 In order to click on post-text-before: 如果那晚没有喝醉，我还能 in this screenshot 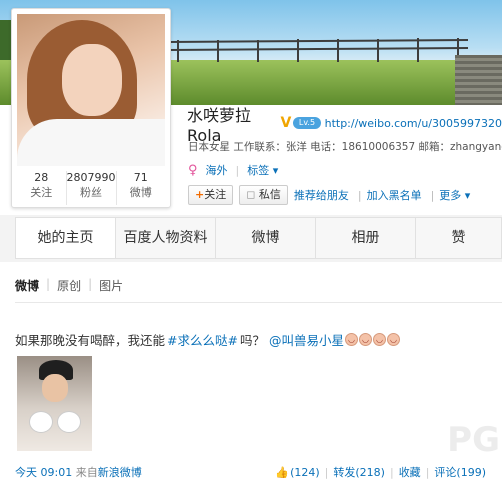, I will do `click(90, 340)`.